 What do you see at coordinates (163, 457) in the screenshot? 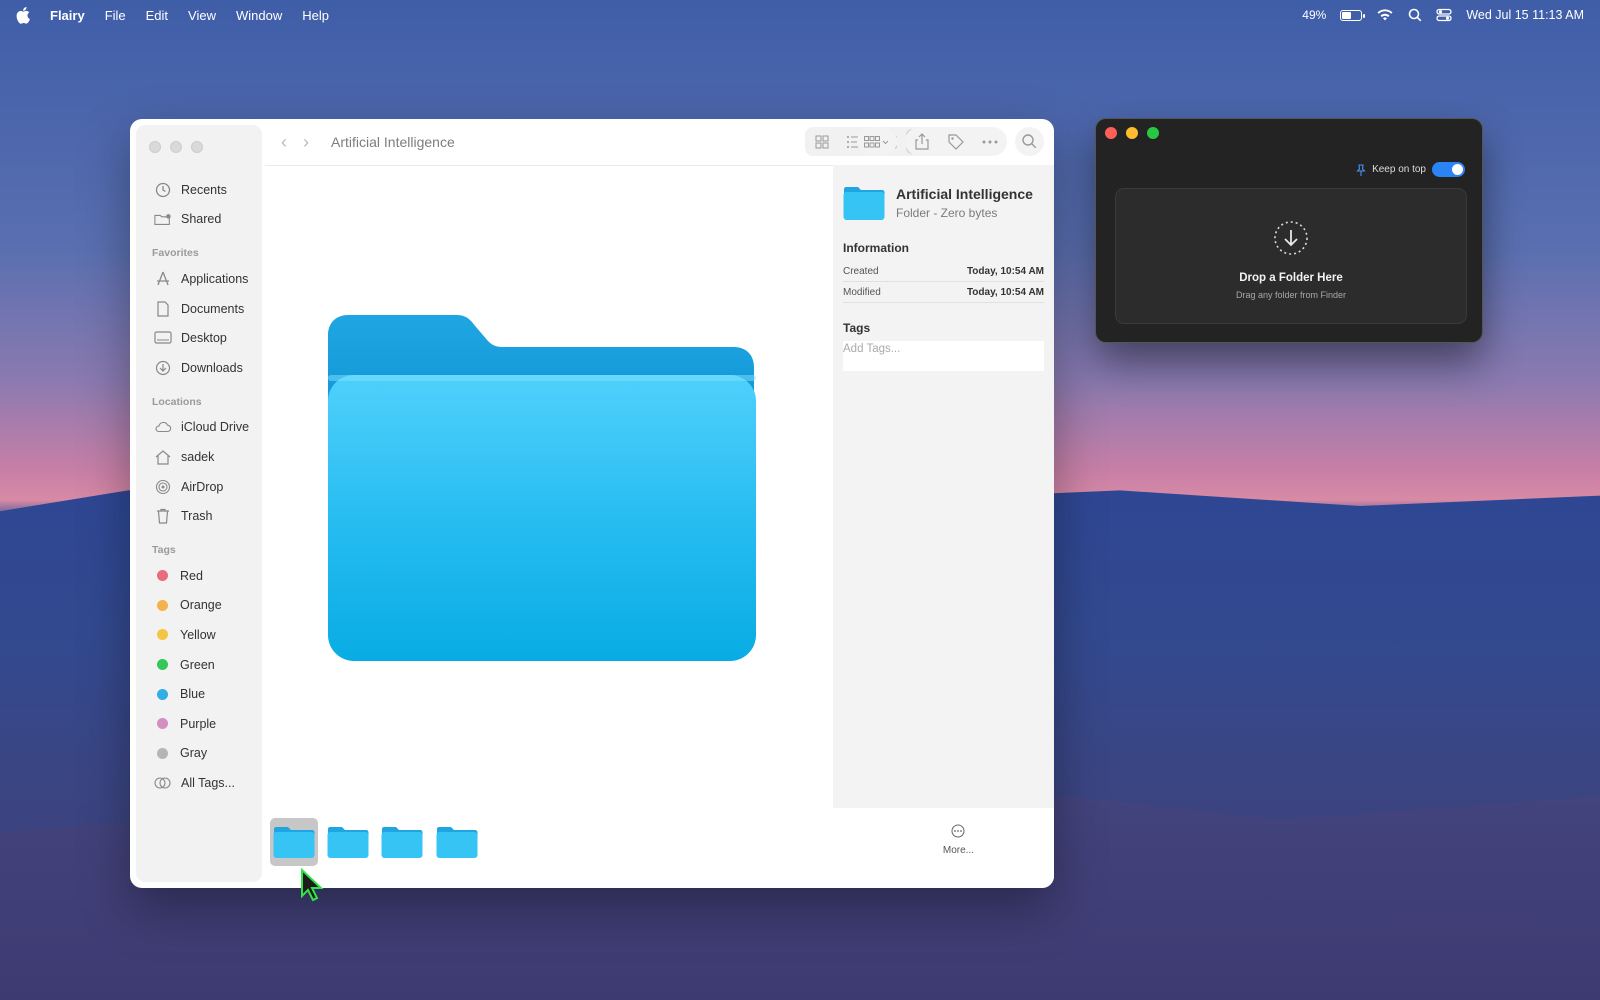
I see `home-icon` at bounding box center [163, 457].